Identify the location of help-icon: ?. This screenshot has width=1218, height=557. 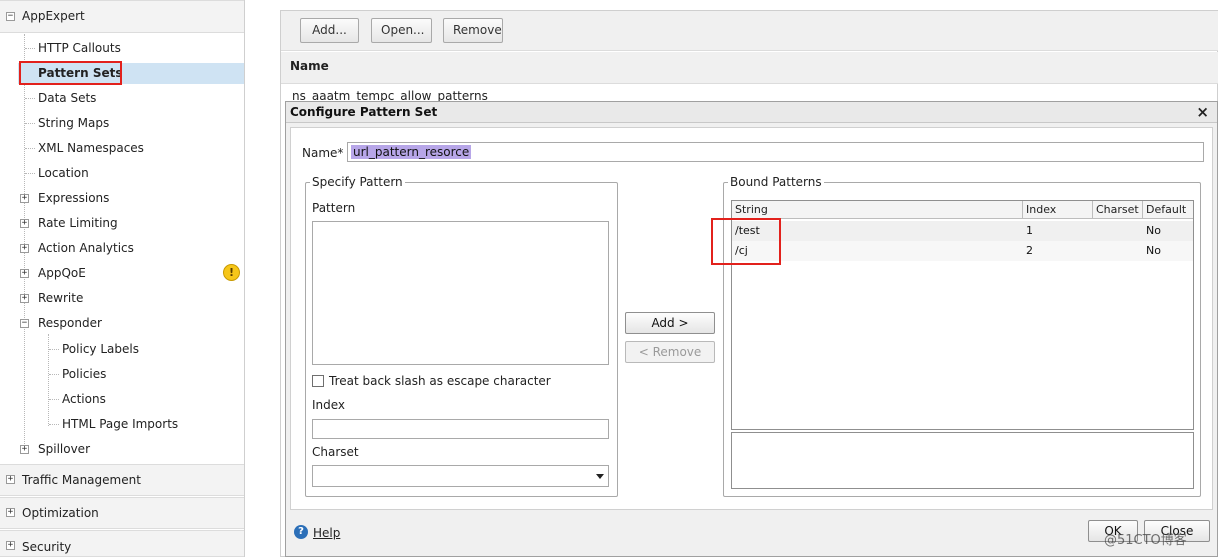
(301, 532).